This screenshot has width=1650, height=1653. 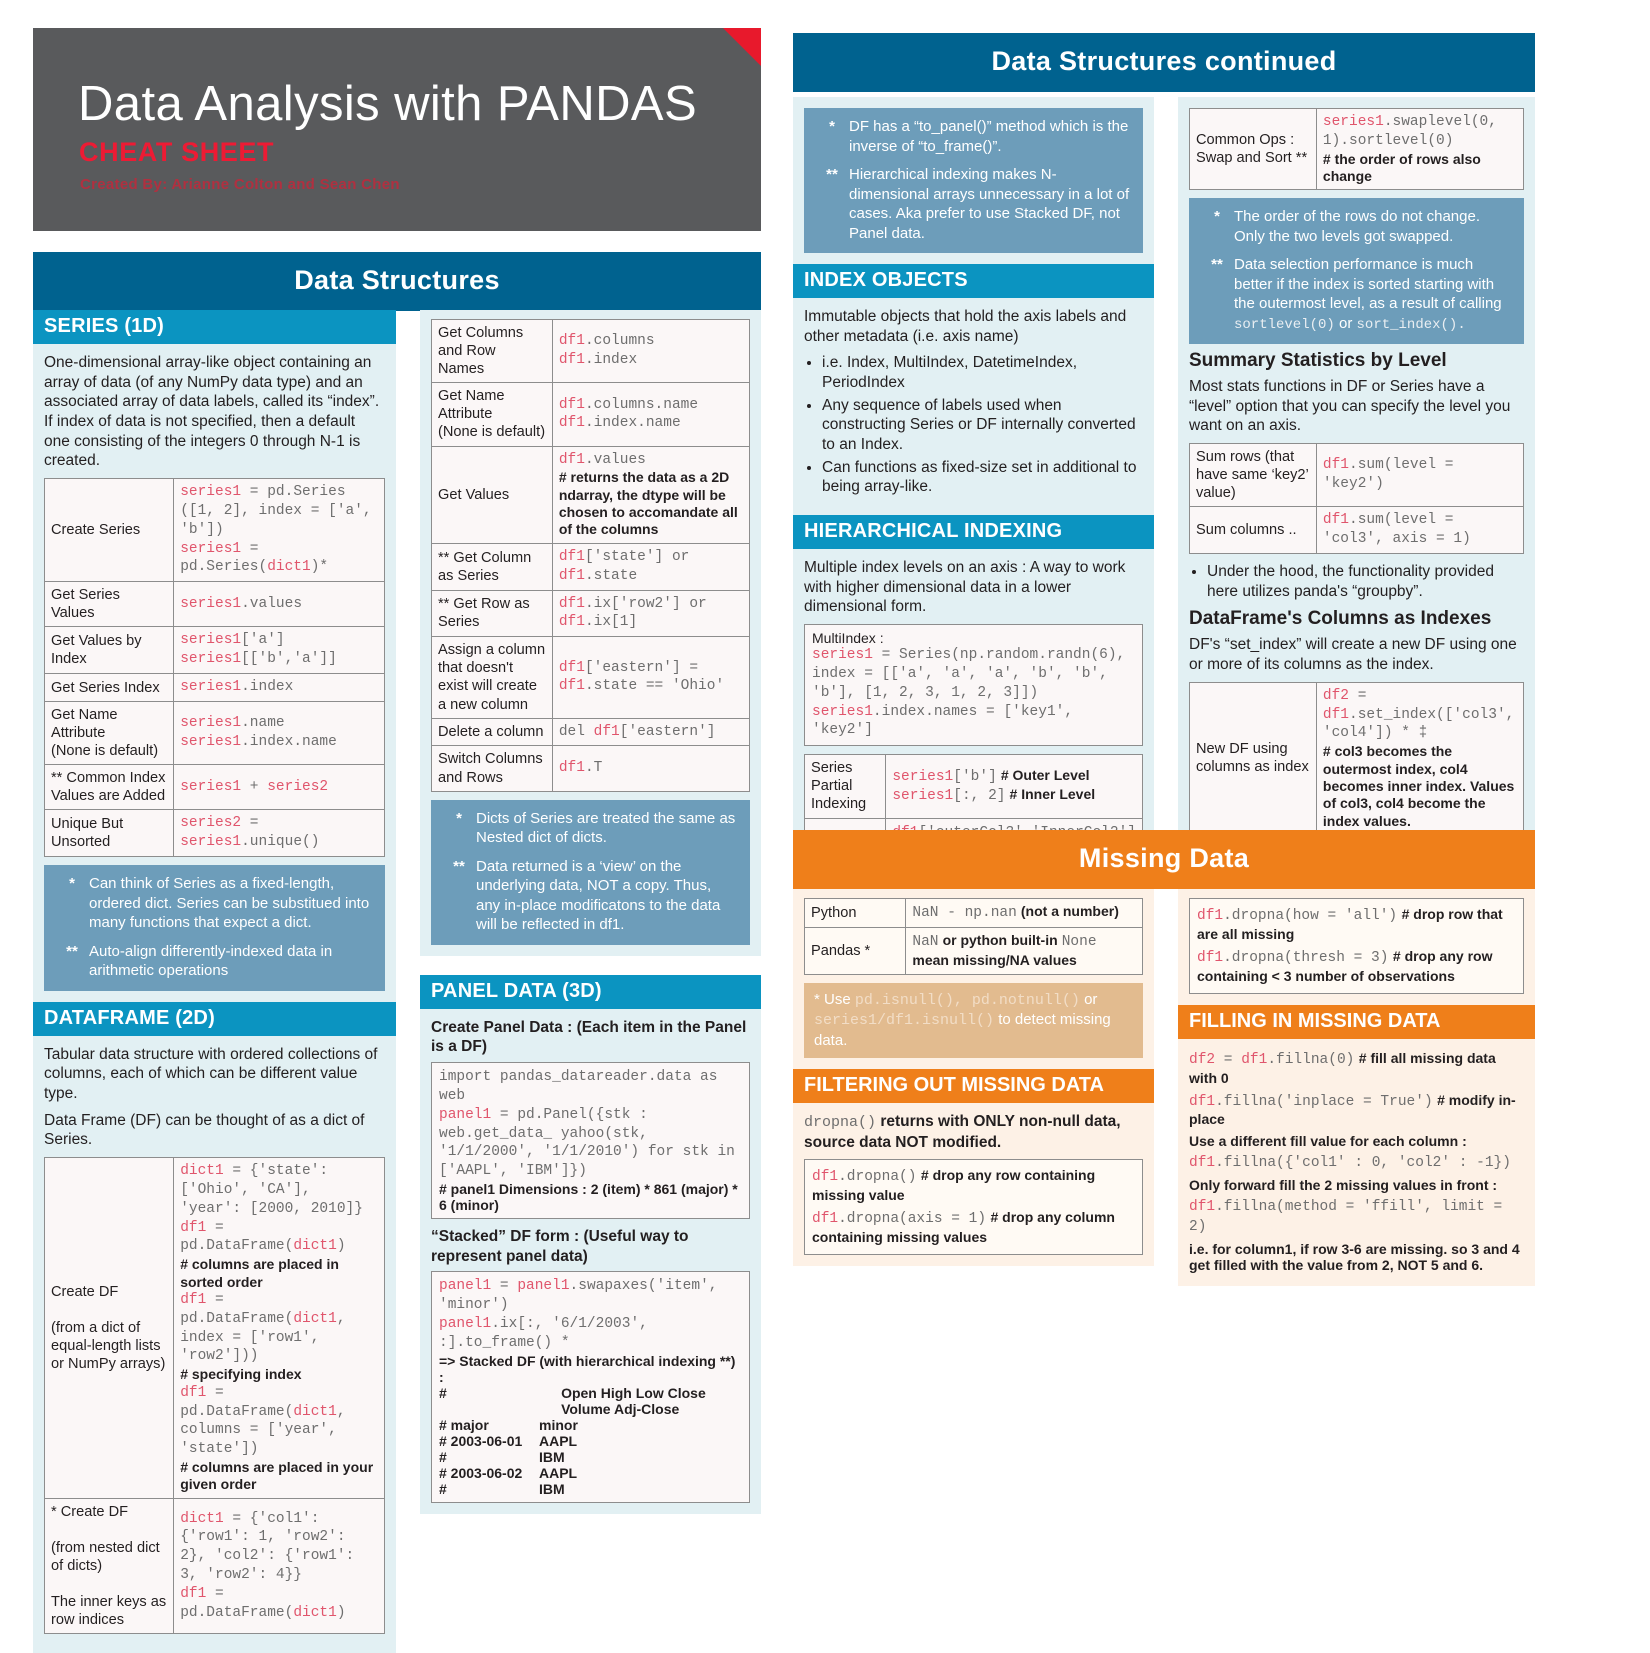 I want to click on row-label: Get Series Index, so click(x=109, y=687).